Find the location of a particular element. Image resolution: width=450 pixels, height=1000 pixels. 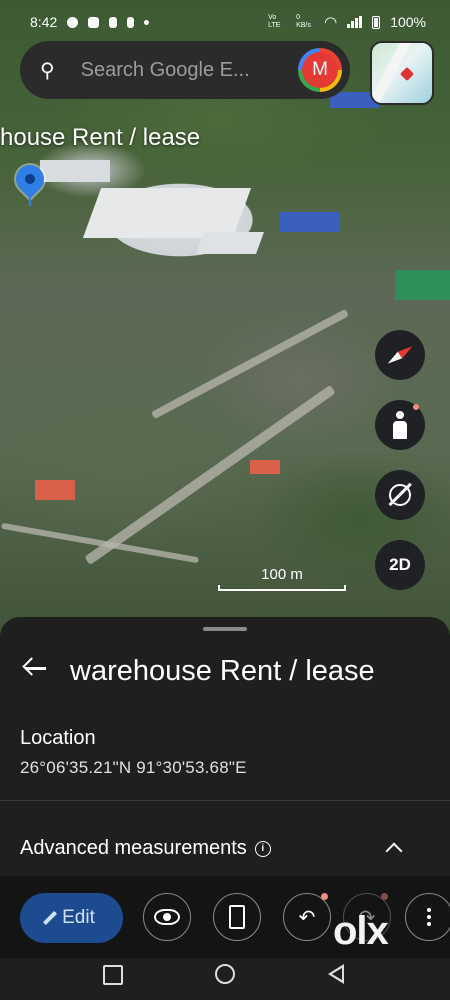

avatar-letter: M is located at coordinates (320, 70).